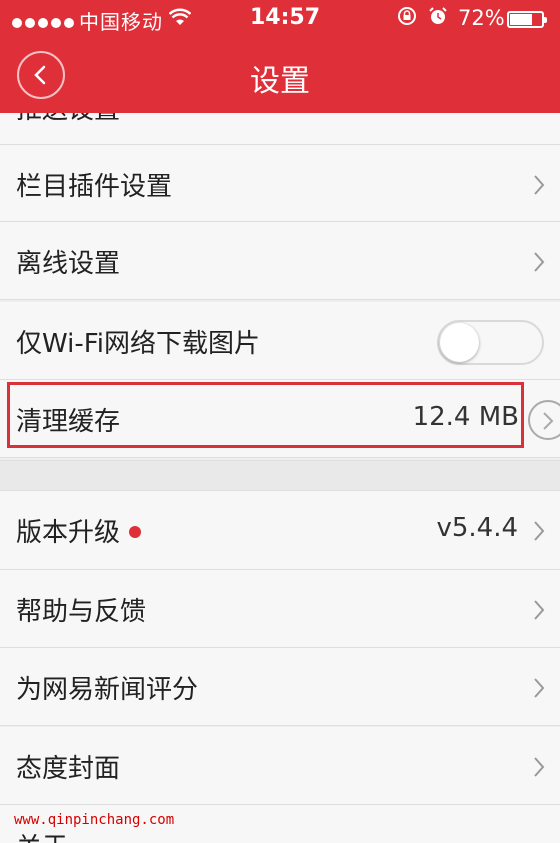 This screenshot has width=560, height=843. I want to click on battery-percentage: 72%, so click(481, 18).